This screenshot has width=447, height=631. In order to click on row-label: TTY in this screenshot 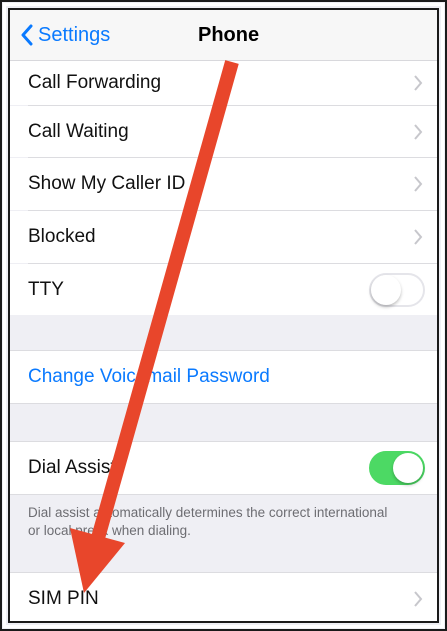, I will do `click(46, 289)`.